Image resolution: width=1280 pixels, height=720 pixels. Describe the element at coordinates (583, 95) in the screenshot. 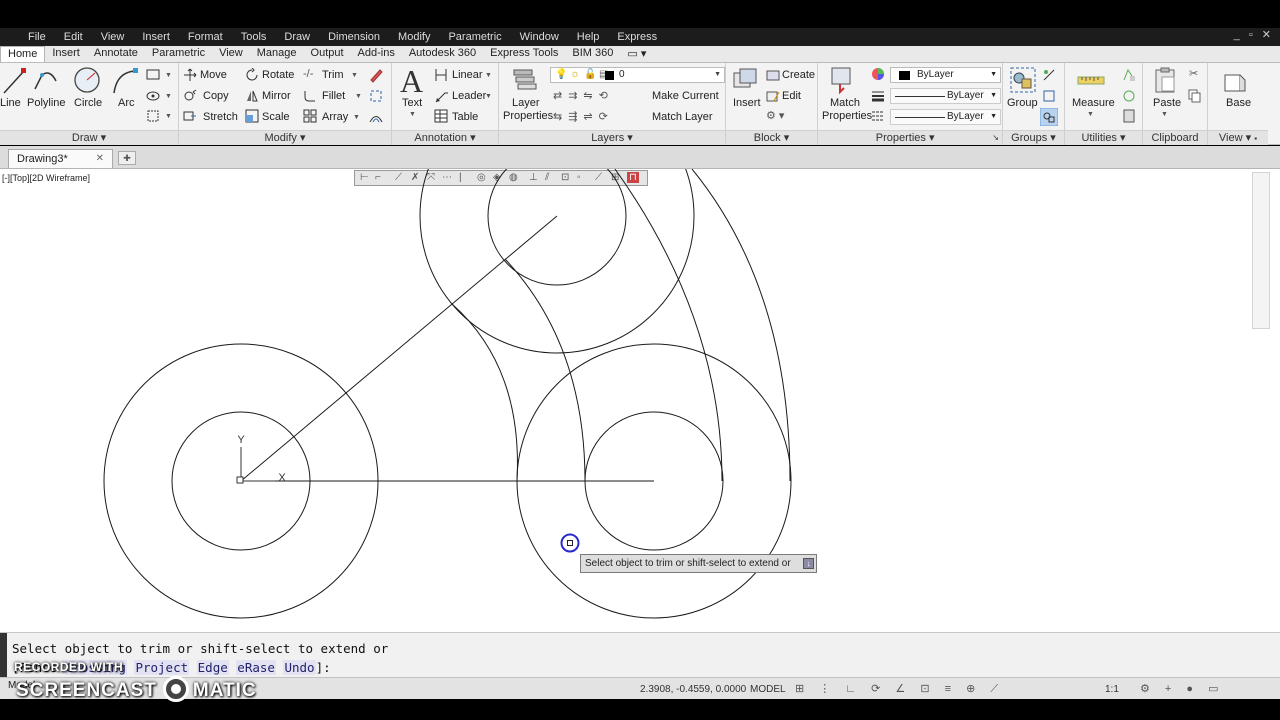

I see `layer-tools-row1-icons: ⇄⇉⇋⟲` at that location.